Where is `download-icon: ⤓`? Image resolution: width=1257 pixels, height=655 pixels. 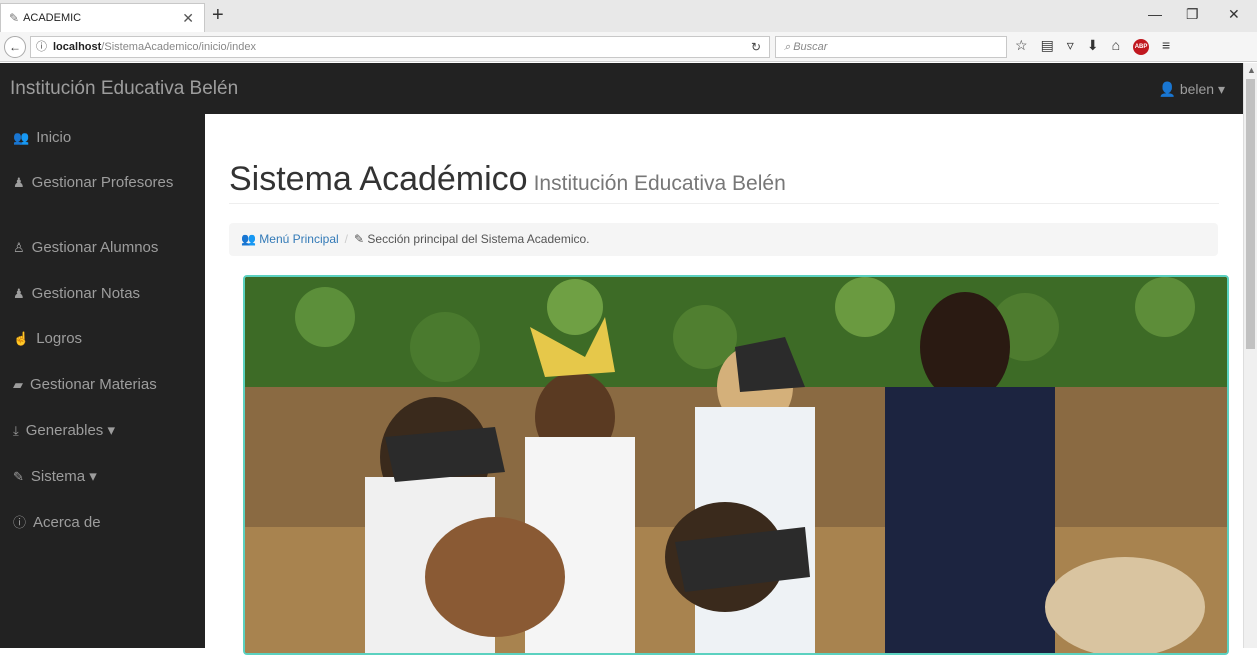
download-icon: ⤓ is located at coordinates (16, 430).